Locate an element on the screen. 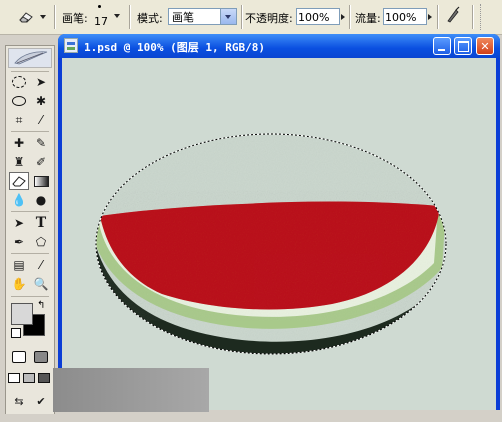  quick-mask-button is located at coordinates (41, 357).